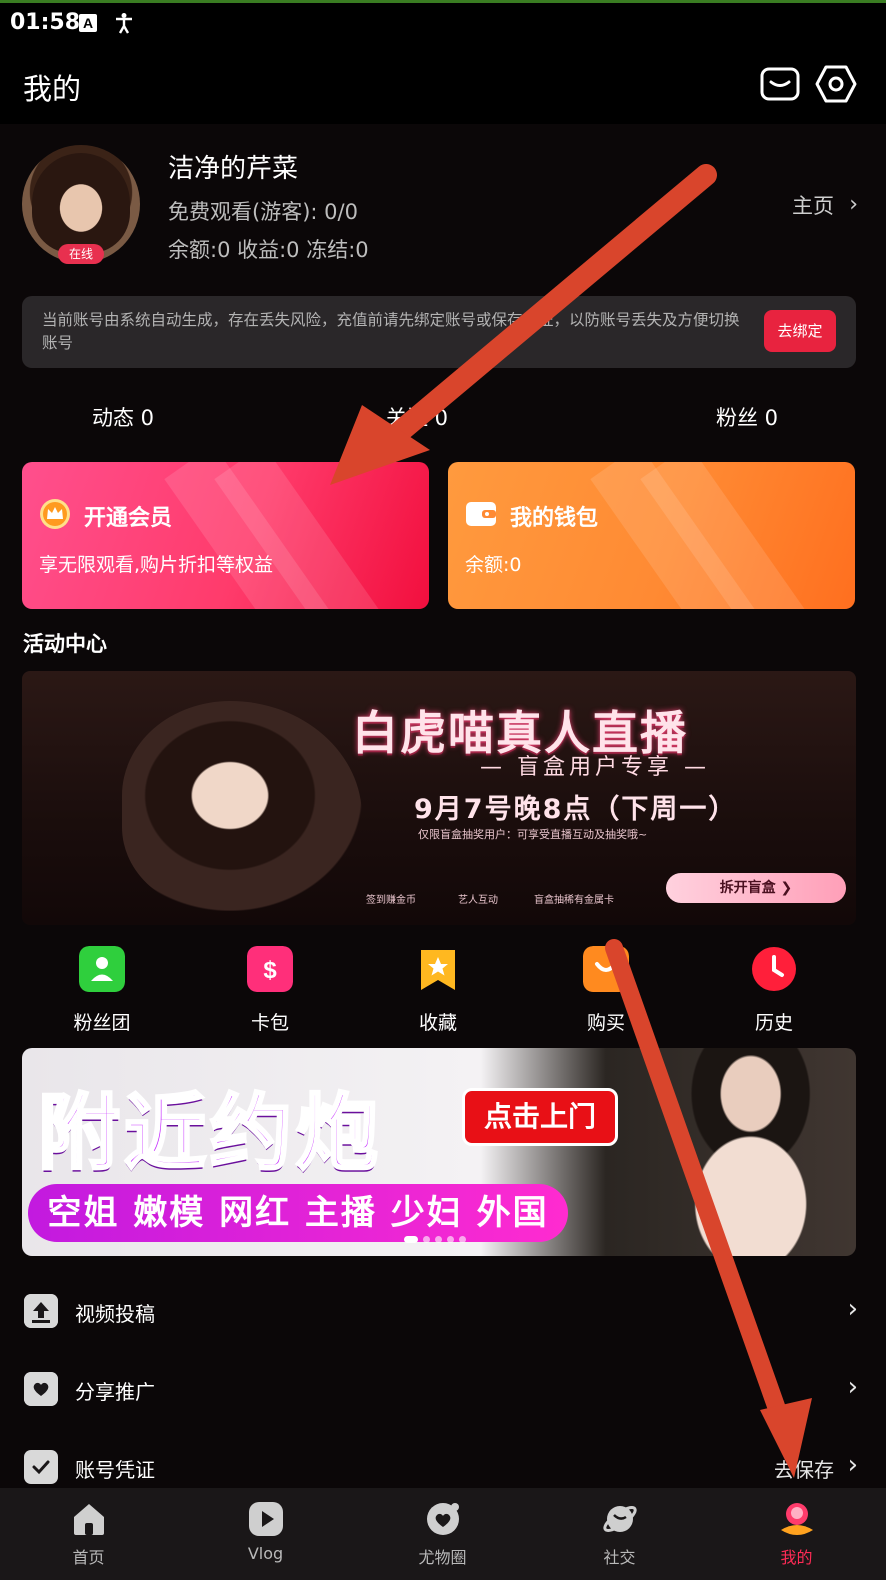  I want to click on wallet-card-balance: 余额:0, so click(493, 565).